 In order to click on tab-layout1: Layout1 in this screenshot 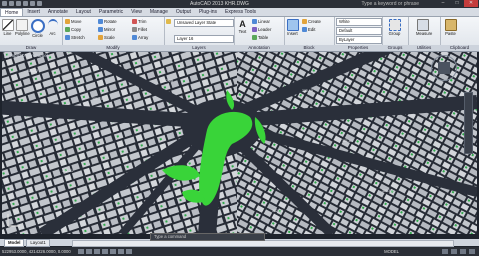, I will do `click(38, 242)`.